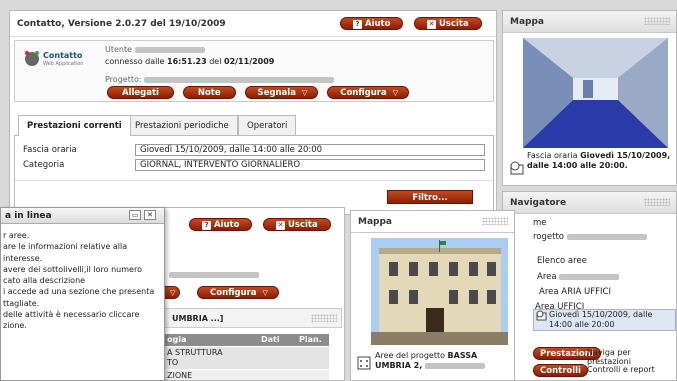 This screenshot has width=677, height=381. I want to click on configura-button: Configura ▽, so click(368, 92).